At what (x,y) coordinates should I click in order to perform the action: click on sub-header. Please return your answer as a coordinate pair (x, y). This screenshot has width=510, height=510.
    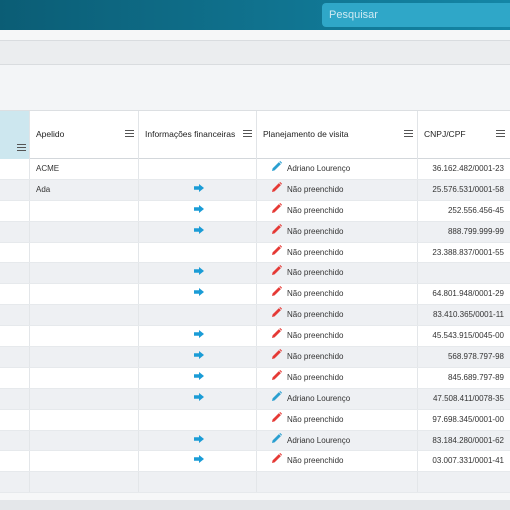
    Looking at the image, I should click on (255, 35).